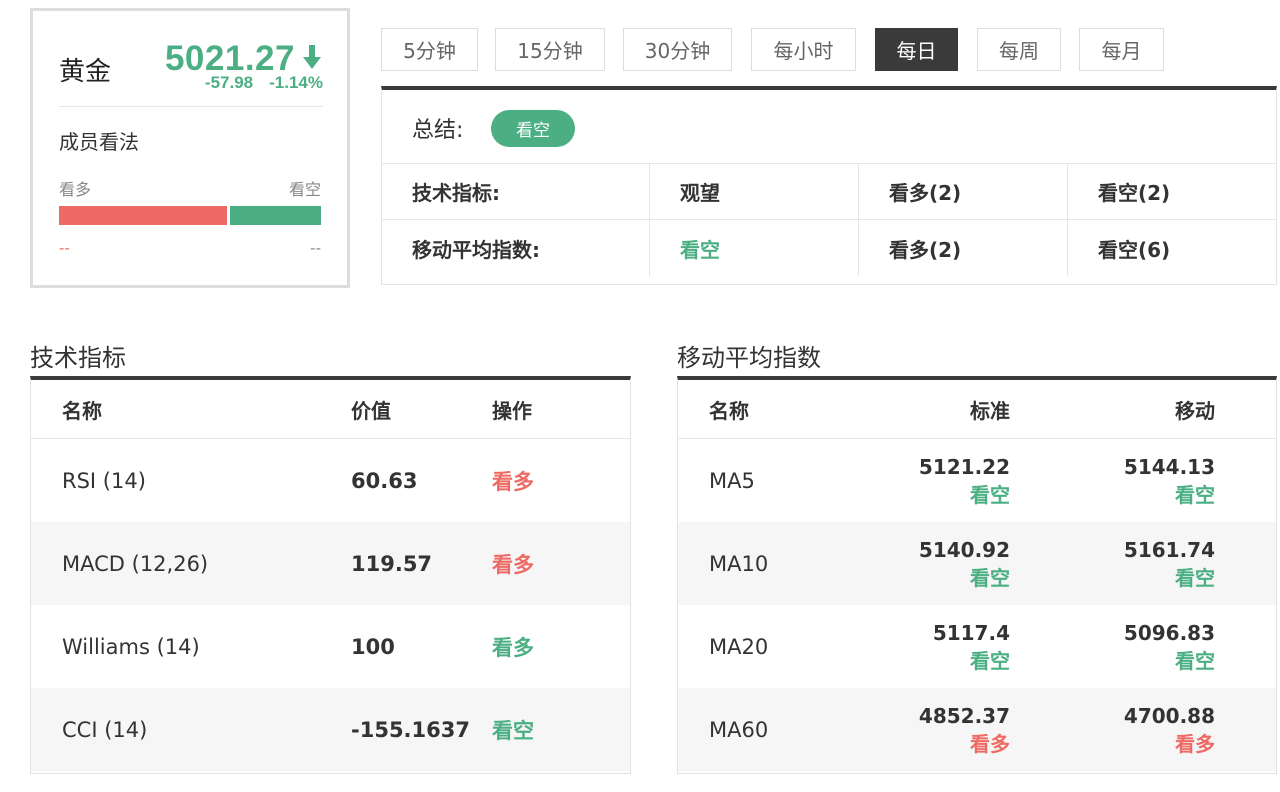 This screenshot has width=1280, height=792. What do you see at coordinates (971, 632) in the screenshot?
I see `ma-standard-value: 5117.4` at bounding box center [971, 632].